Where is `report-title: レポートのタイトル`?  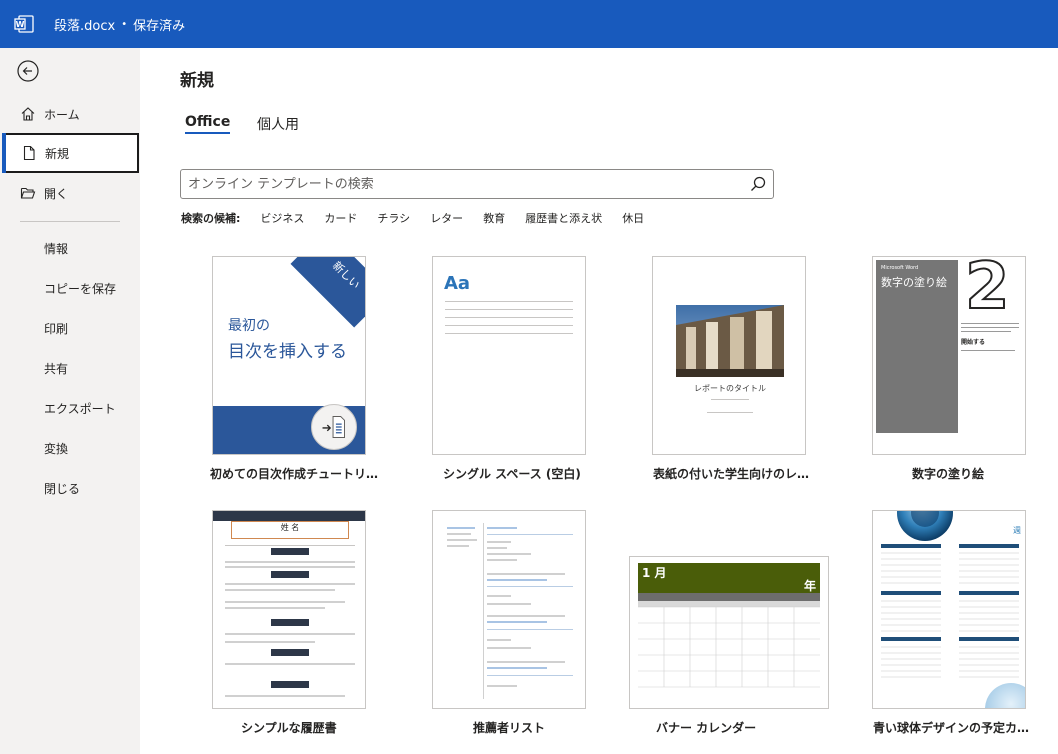
report-title: レポートのタイトル is located at coordinates (730, 388).